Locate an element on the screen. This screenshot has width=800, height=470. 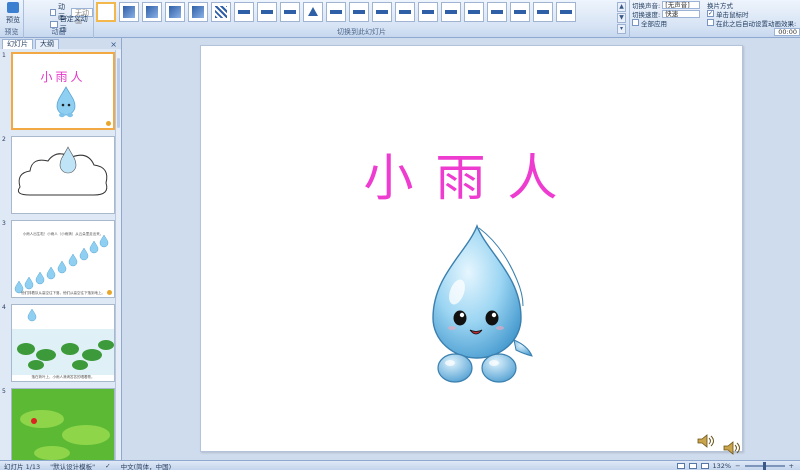
transition-group-label: 切换到此幻灯片 is located at coordinates (361, 32).